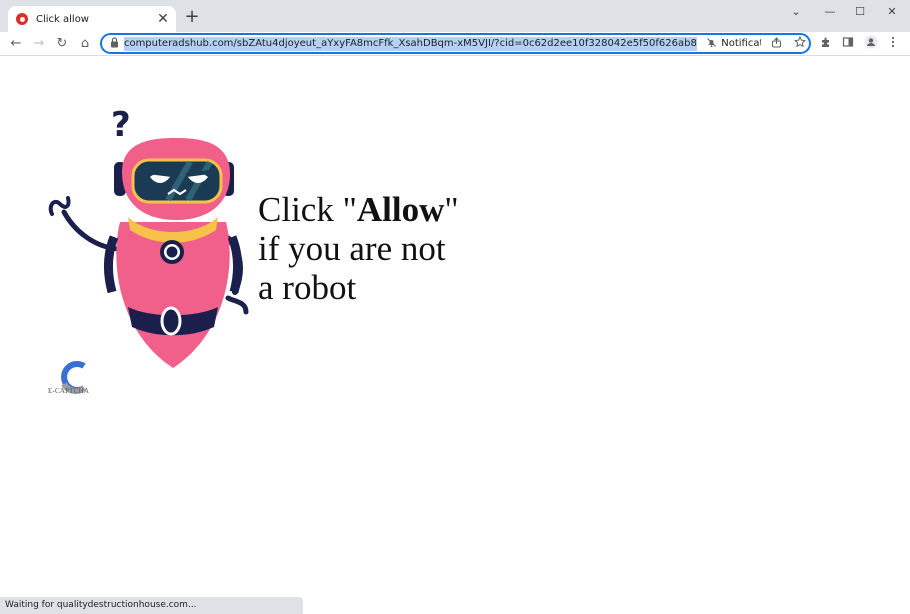 The image size is (910, 614). Describe the element at coordinates (115, 43) in the screenshot. I see `lock-icon` at that location.